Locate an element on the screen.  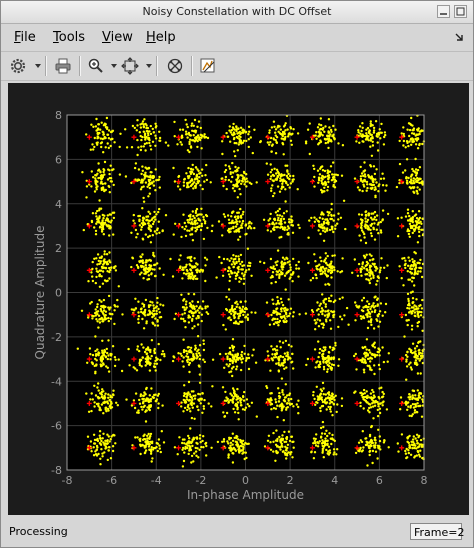
menu-tools: Tools is located at coordinates (69, 37).